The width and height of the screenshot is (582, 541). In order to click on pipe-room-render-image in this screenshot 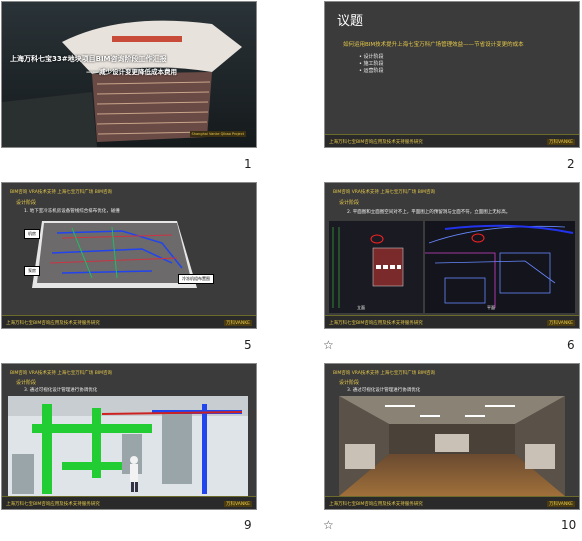, I will do `click(128, 446)`.